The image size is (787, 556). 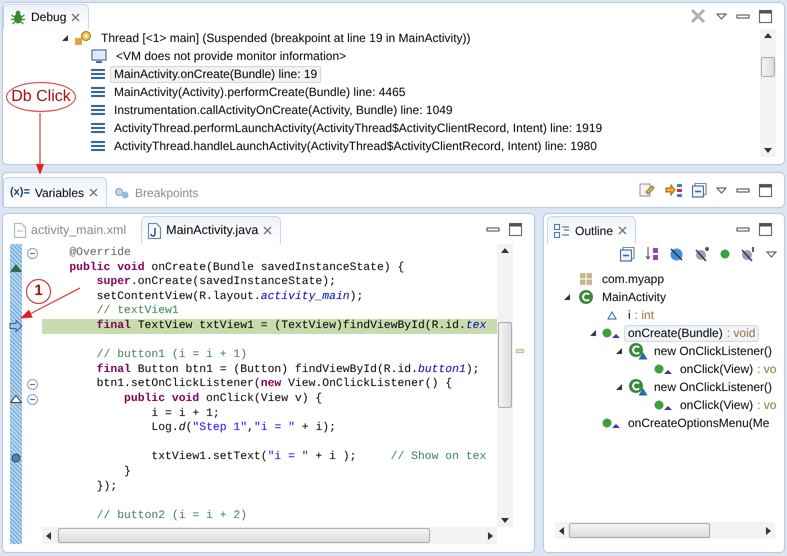 What do you see at coordinates (634, 297) in the screenshot?
I see `outline-item: MainActivity` at bounding box center [634, 297].